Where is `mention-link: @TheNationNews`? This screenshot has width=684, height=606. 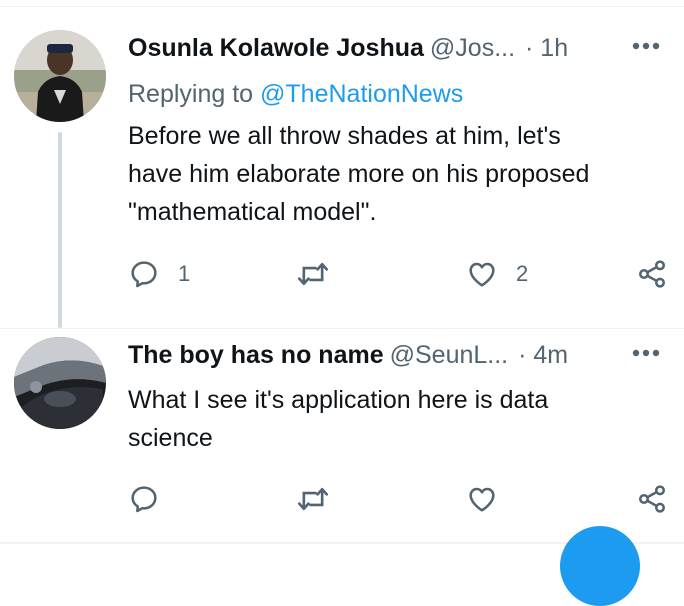 mention-link: @TheNationNews is located at coordinates (361, 94).